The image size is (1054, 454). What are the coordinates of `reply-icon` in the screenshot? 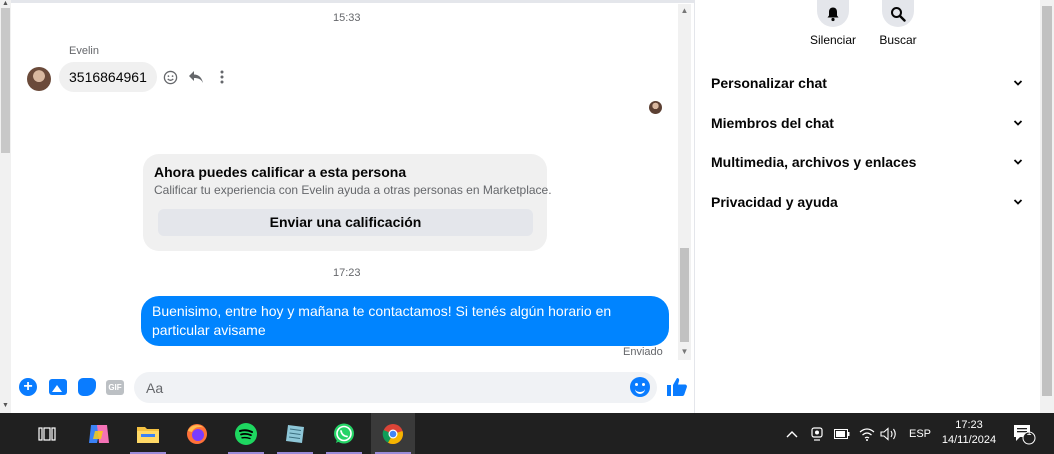 It's located at (196, 77).